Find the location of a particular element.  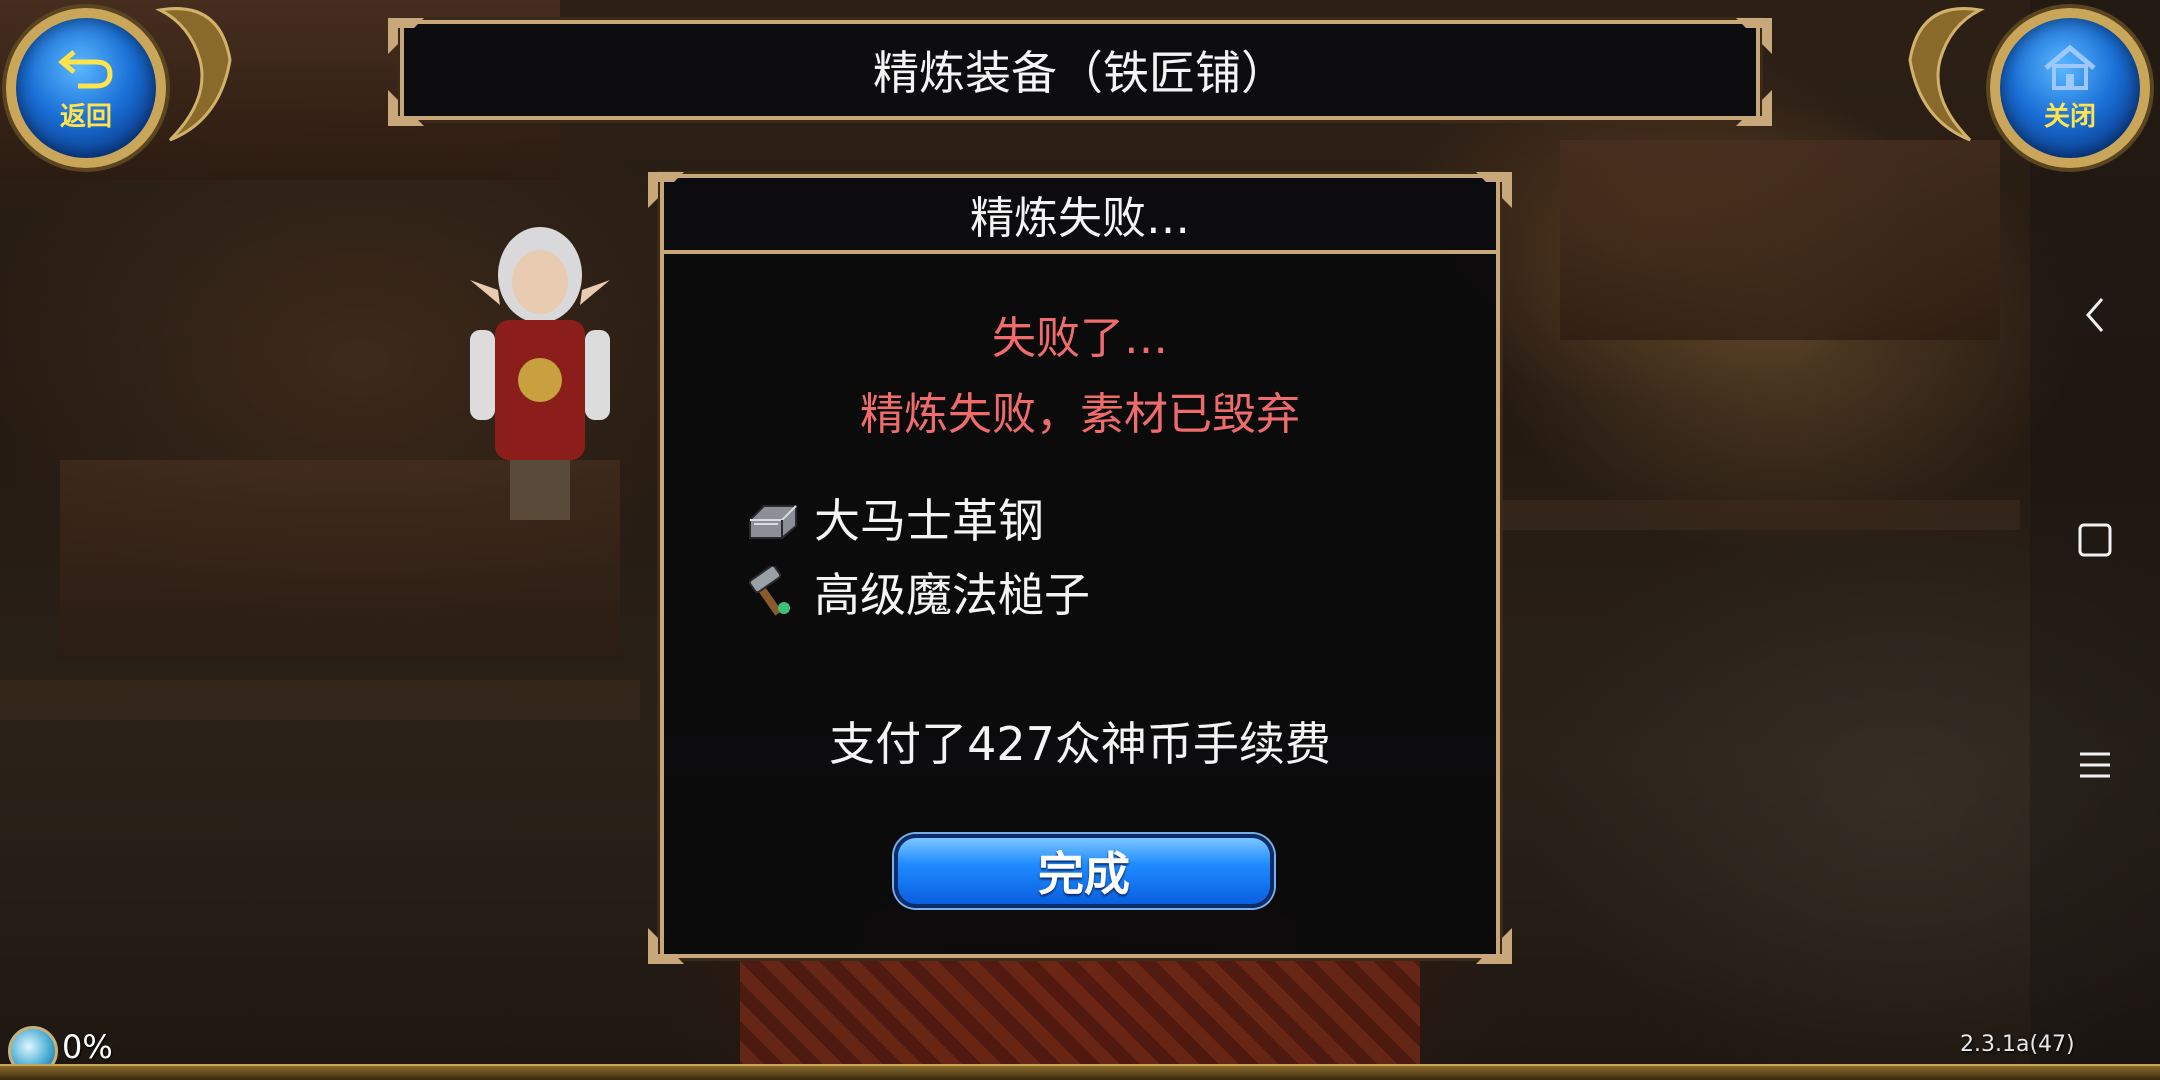

material-item: 大马士革钢 is located at coordinates (894, 518).